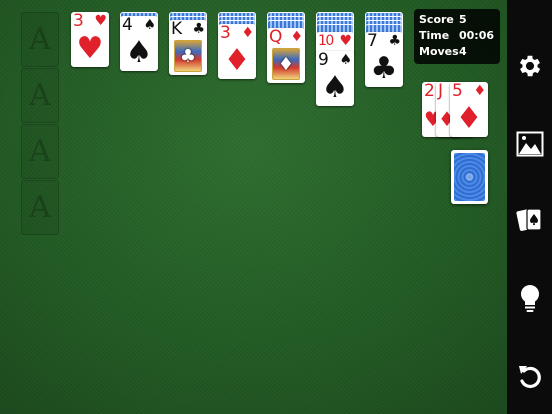  I want to click on foundation-pile-4: A, so click(40, 207).